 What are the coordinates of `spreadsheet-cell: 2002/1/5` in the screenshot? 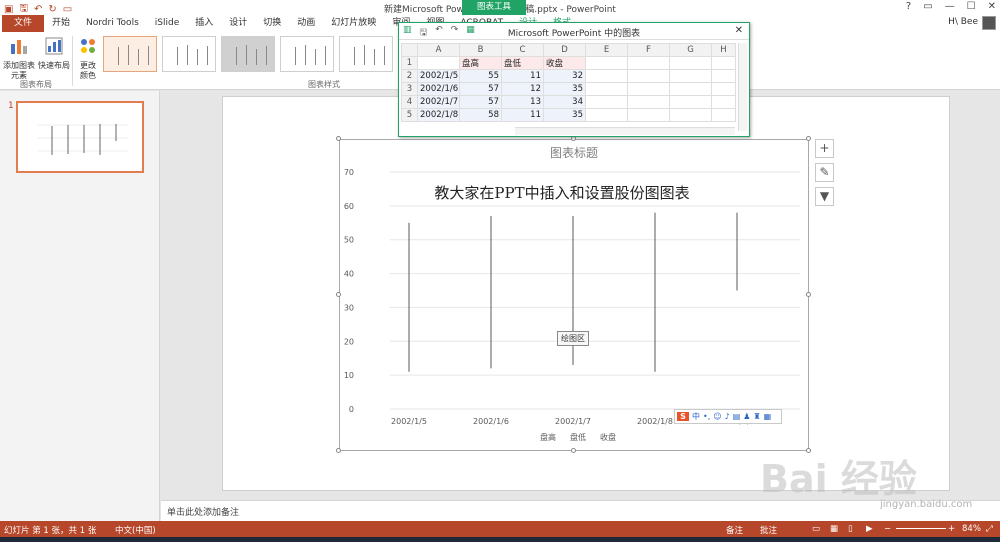 It's located at (438, 76).